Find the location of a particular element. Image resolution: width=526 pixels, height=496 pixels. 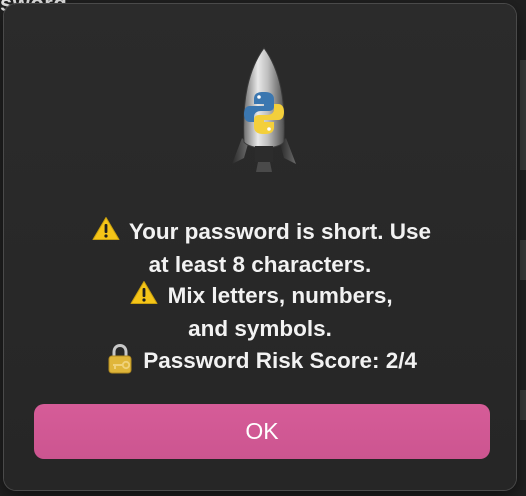

message-text: and symbols. is located at coordinates (260, 328).